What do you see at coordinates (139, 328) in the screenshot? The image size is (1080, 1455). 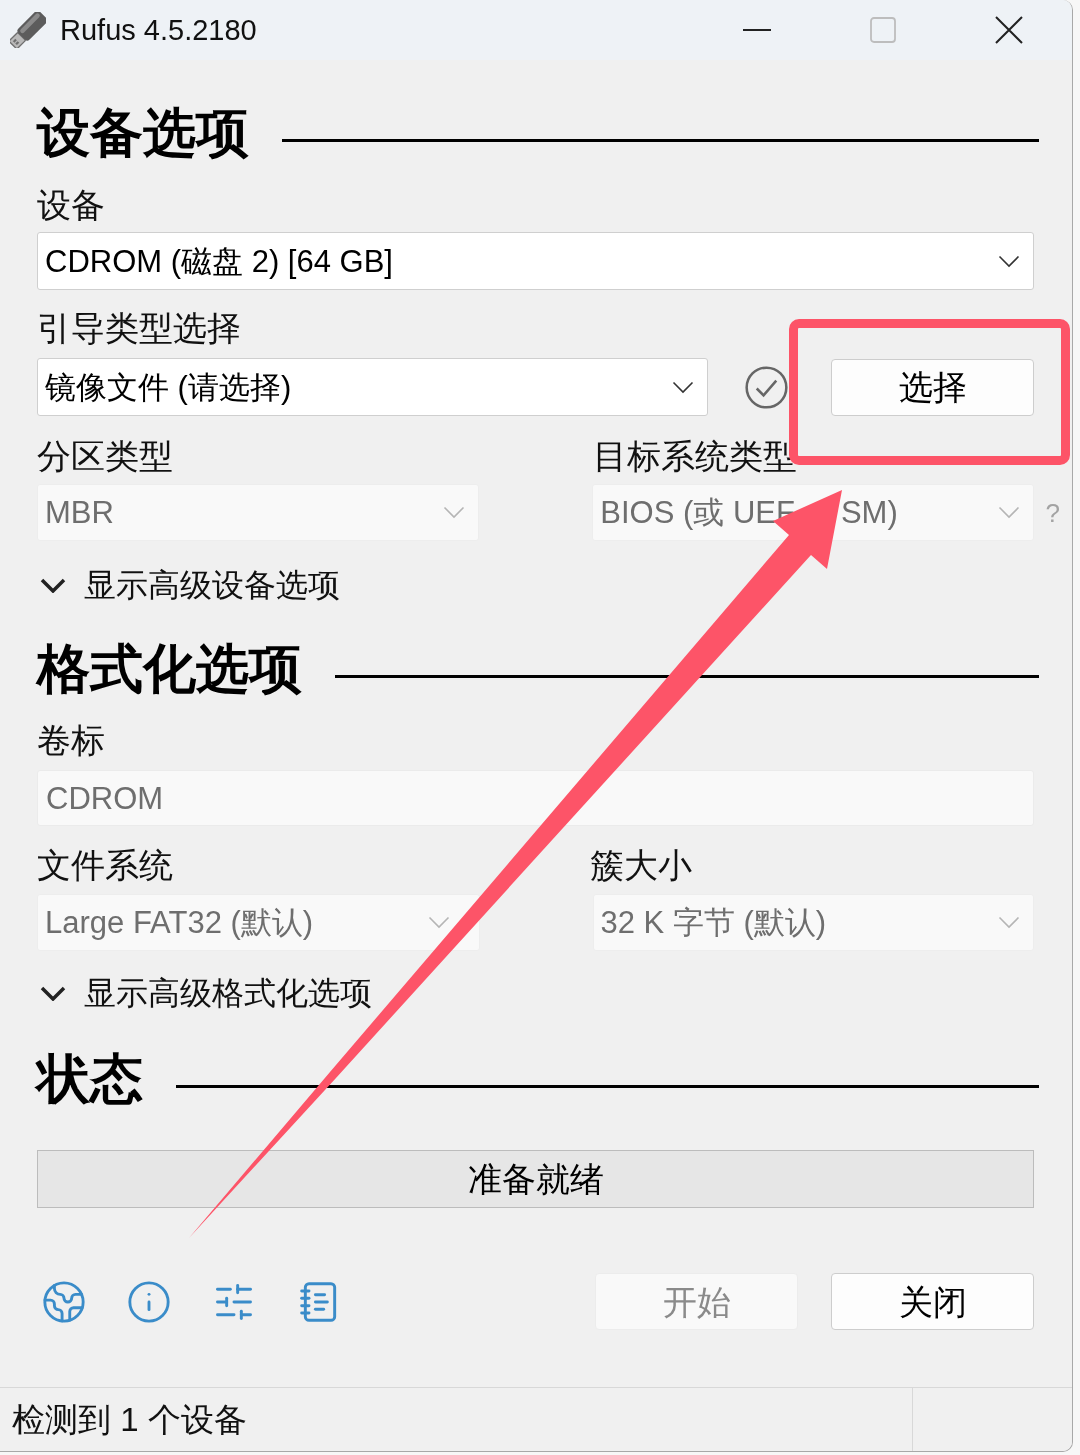 I see `field-label: 引导类型选择` at bounding box center [139, 328].